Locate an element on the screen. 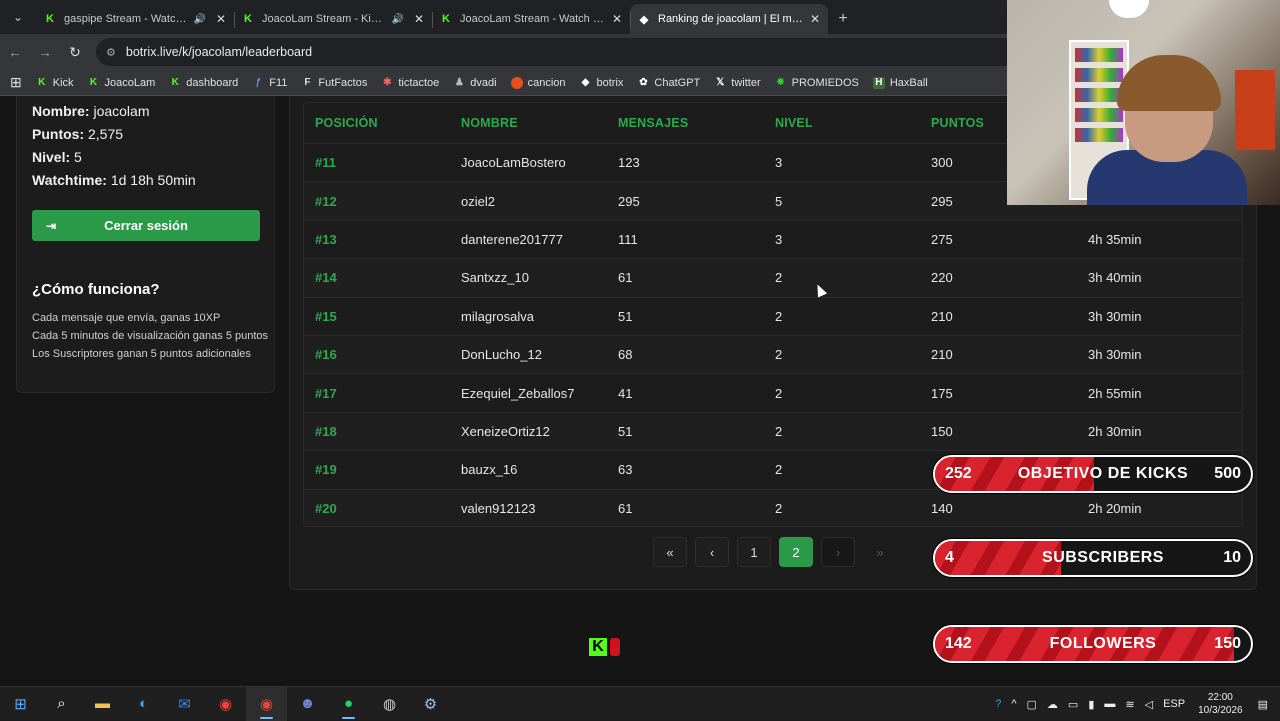 The height and width of the screenshot is (721, 1280). new-tab-plus-icon: + is located at coordinates (843, 19).